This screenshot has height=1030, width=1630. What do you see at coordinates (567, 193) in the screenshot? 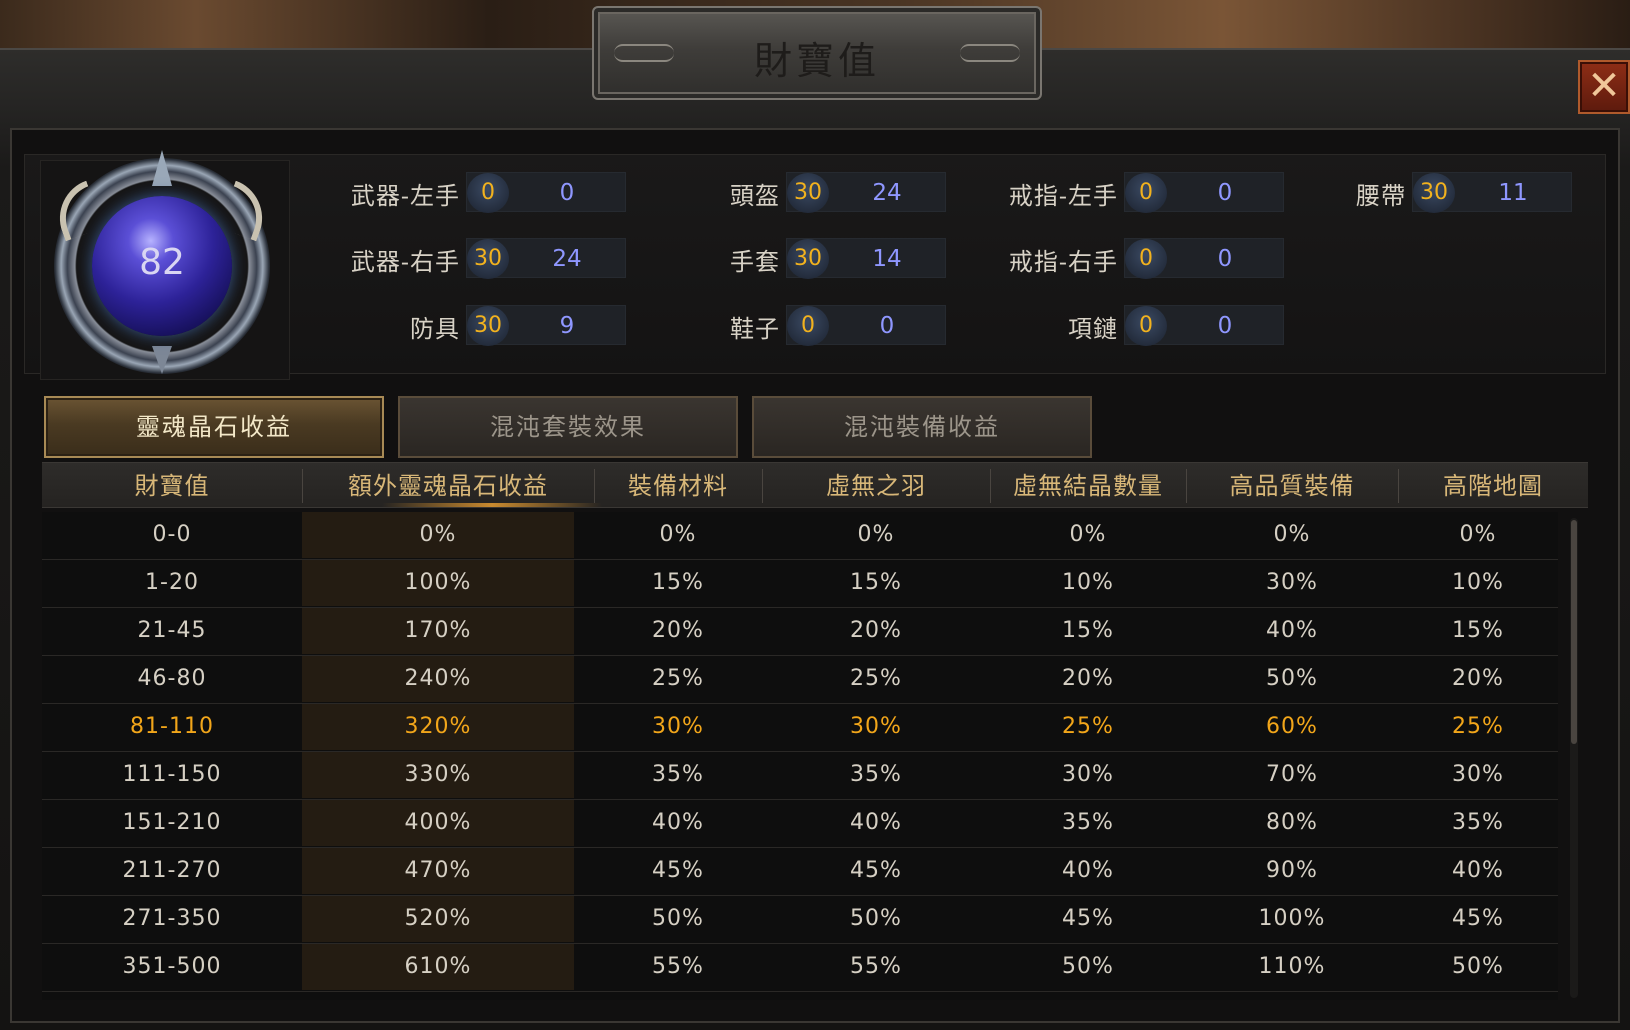
I see `slot-weapon-left-value: 0` at bounding box center [567, 193].